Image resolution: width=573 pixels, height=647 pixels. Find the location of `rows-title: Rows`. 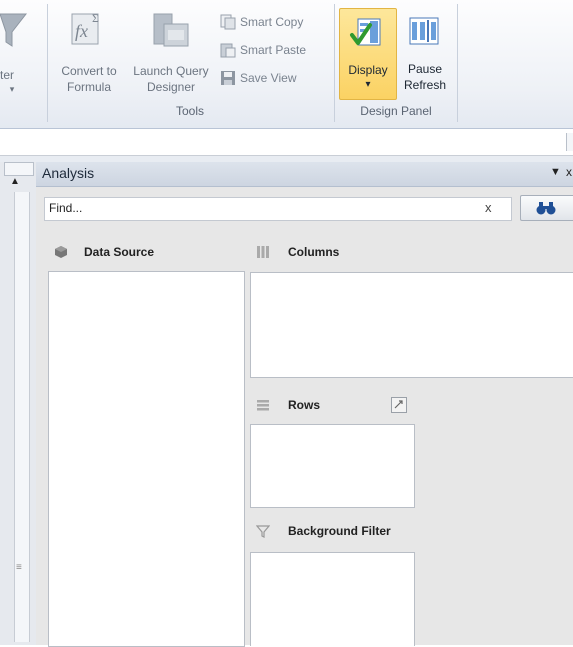

rows-title: Rows is located at coordinates (304, 405).